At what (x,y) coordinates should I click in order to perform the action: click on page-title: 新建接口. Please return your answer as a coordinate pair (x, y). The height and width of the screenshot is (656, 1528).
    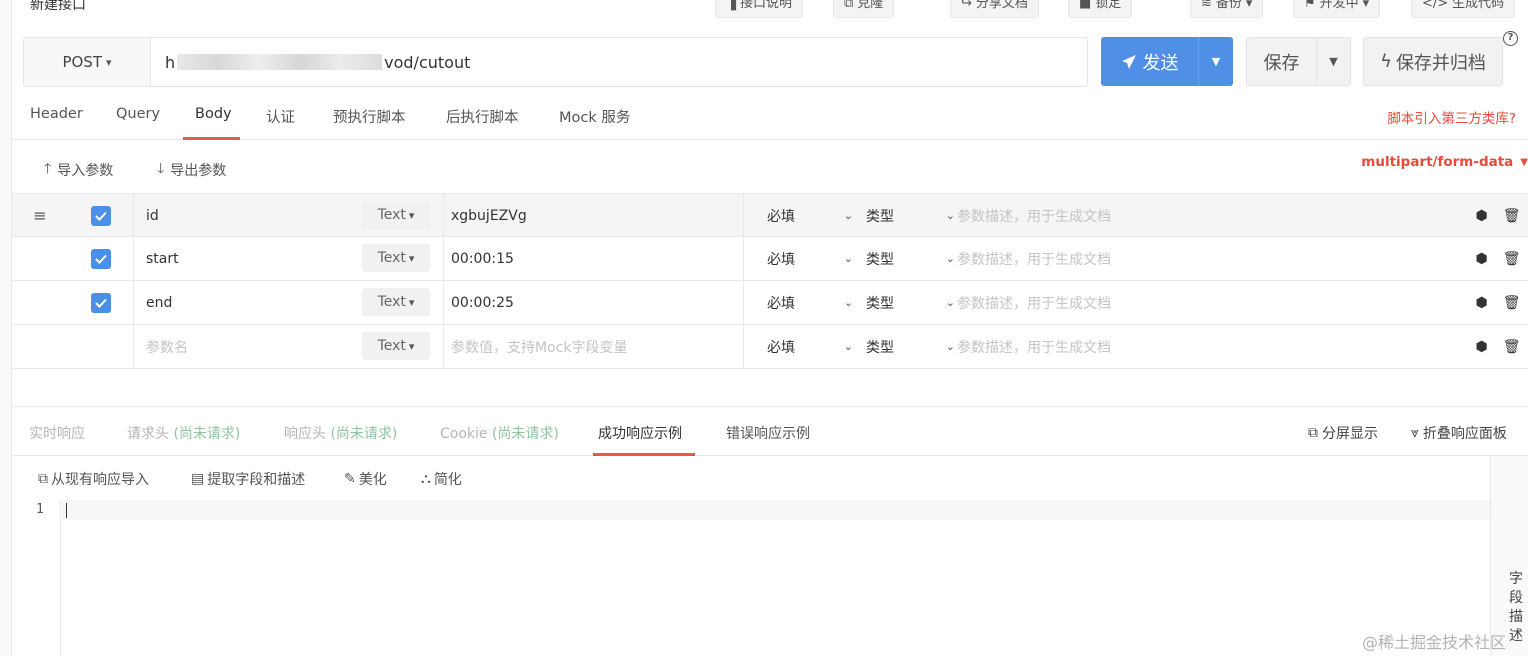
    Looking at the image, I should click on (58, 6).